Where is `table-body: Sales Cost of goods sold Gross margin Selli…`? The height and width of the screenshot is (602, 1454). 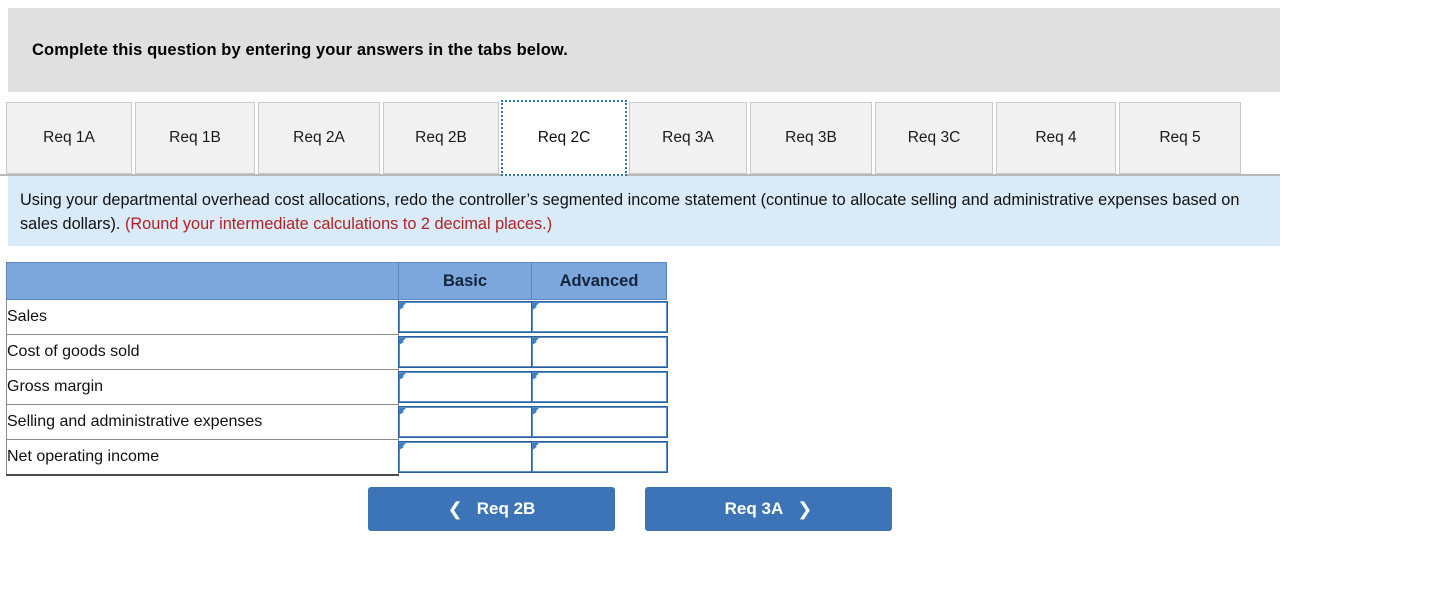 table-body: Sales Cost of goods sold Gross margin Selli… is located at coordinates (337, 387).